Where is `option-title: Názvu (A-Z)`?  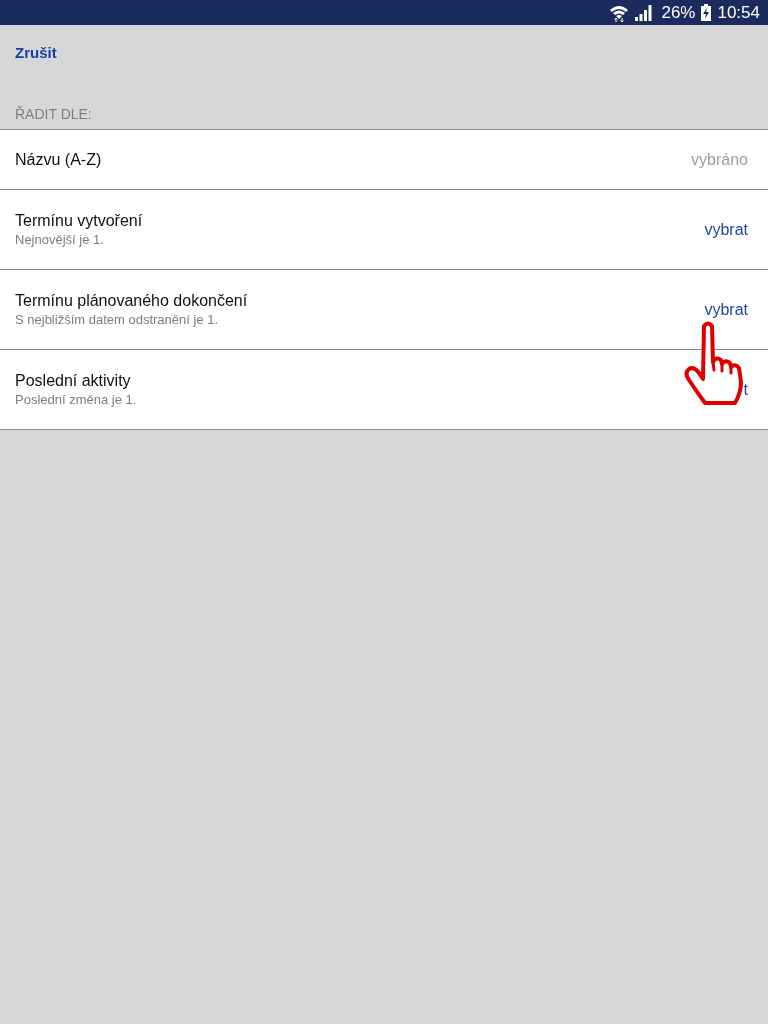
option-title: Názvu (A-Z) is located at coordinates (58, 159).